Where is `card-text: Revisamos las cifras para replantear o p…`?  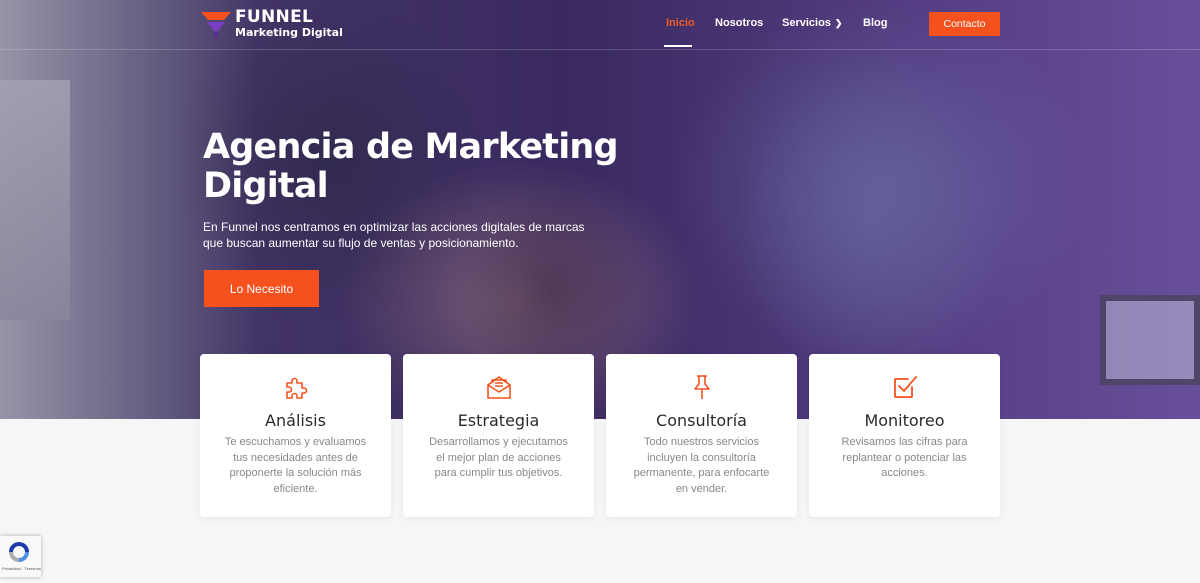 card-text: Revisamos las cifras para replantear o p… is located at coordinates (904, 457).